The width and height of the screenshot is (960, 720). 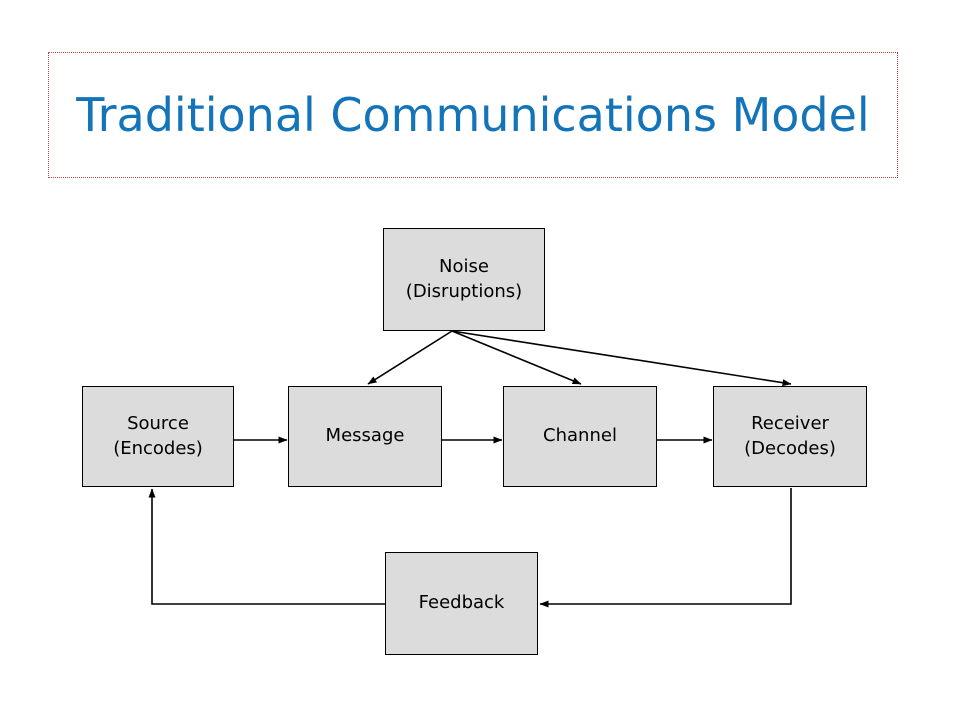 I want to click on node-message-label-line1: Message, so click(x=365, y=436).